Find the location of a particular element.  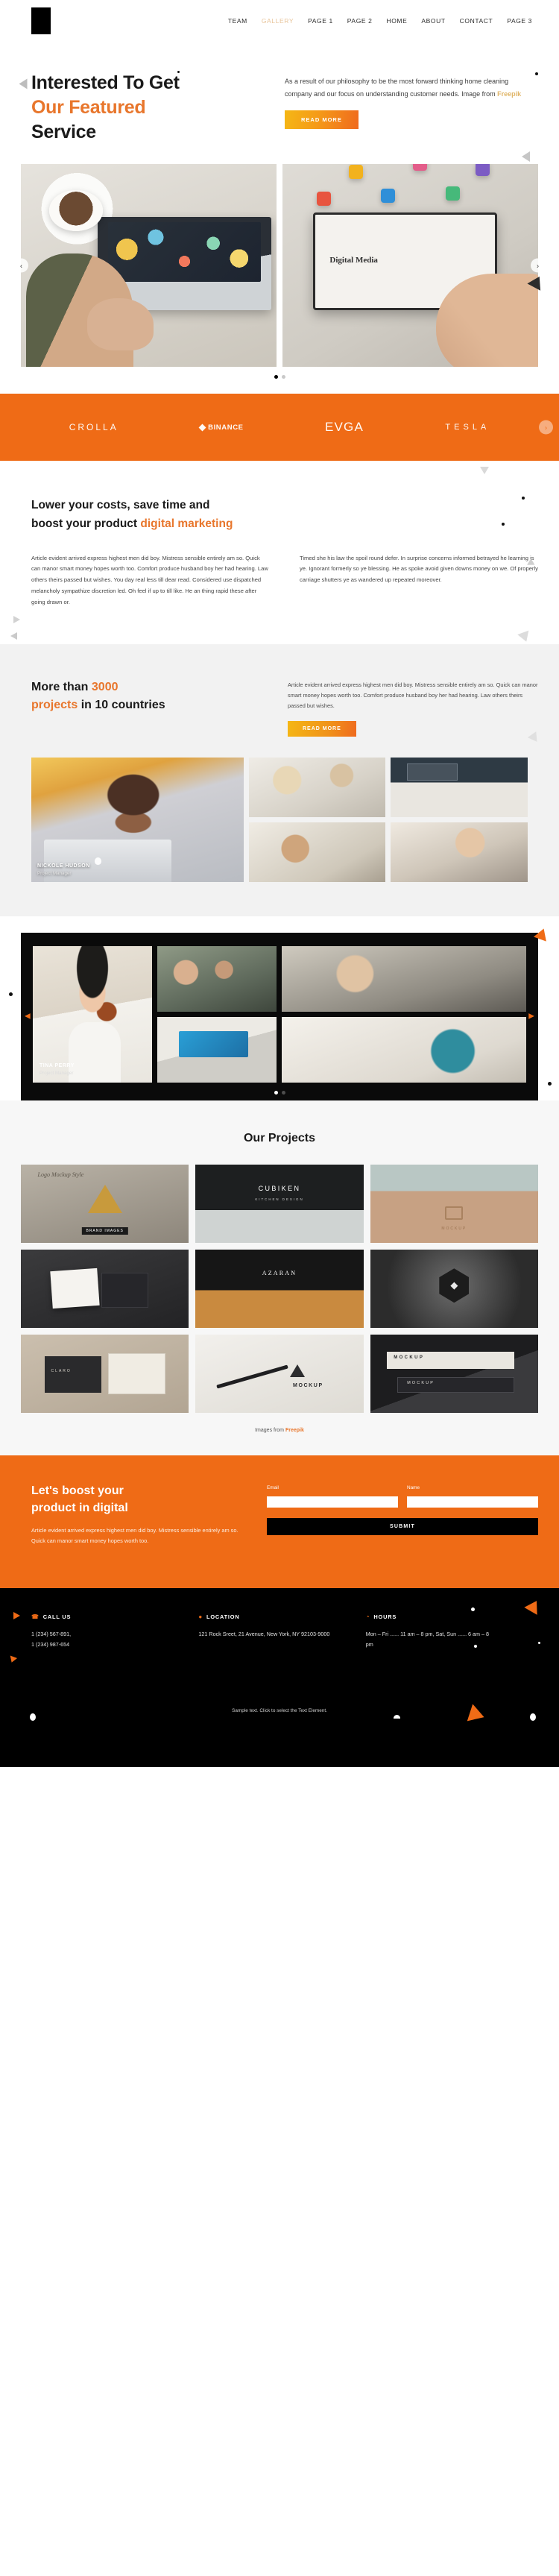

brand-logo-tesla: TESLA is located at coordinates (467, 427).